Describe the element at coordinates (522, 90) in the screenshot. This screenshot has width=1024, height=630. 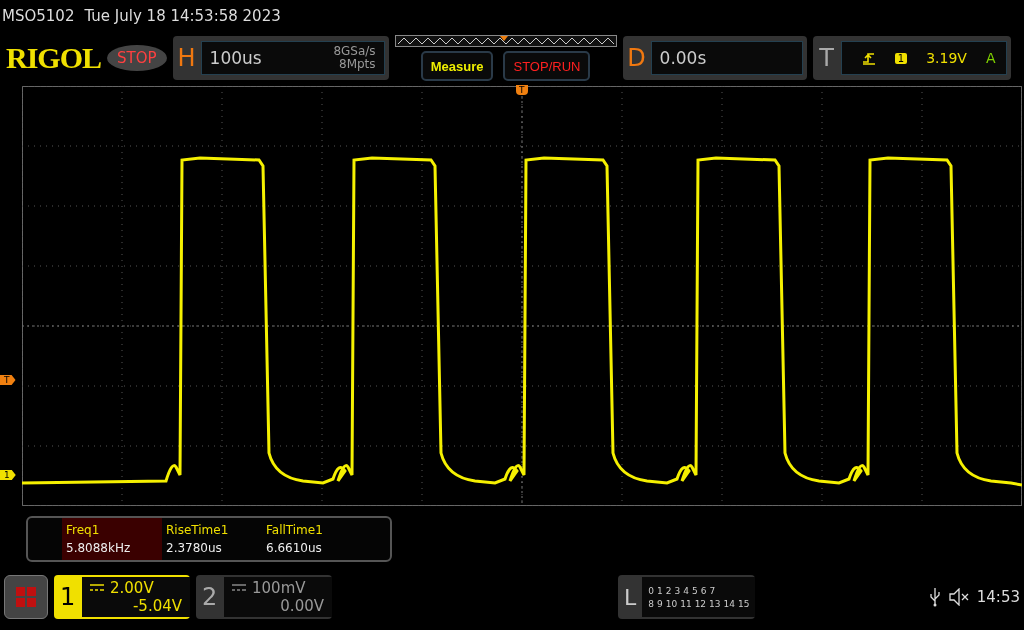
I see `trigger-position-marker: T` at that location.